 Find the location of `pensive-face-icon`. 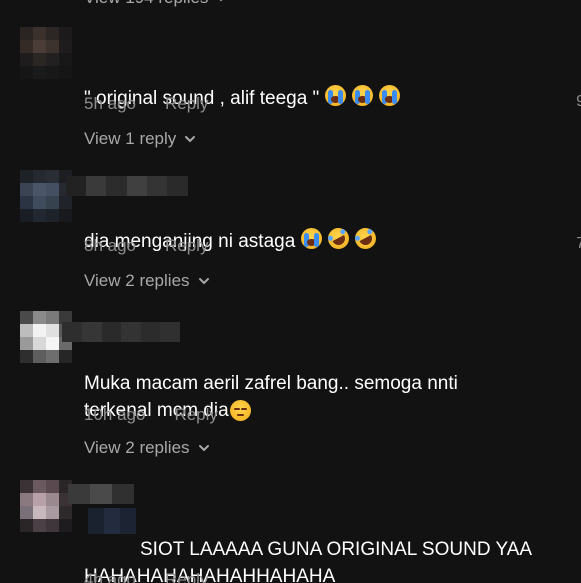

pensive-face-icon is located at coordinates (240, 411).